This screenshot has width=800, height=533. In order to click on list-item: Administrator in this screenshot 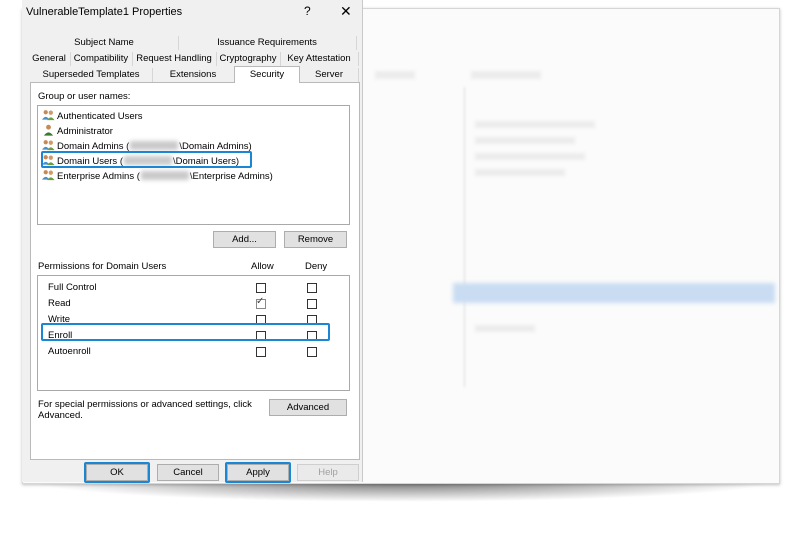, I will do `click(77, 131)`.